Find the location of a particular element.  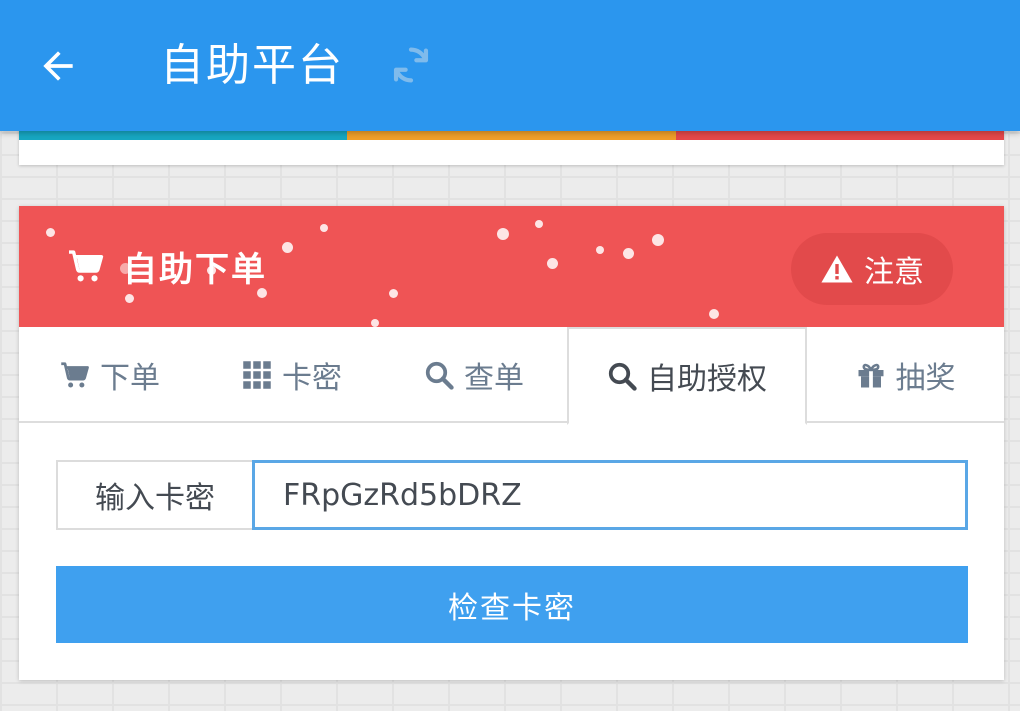

tab-label: 下单 is located at coordinates (130, 378).